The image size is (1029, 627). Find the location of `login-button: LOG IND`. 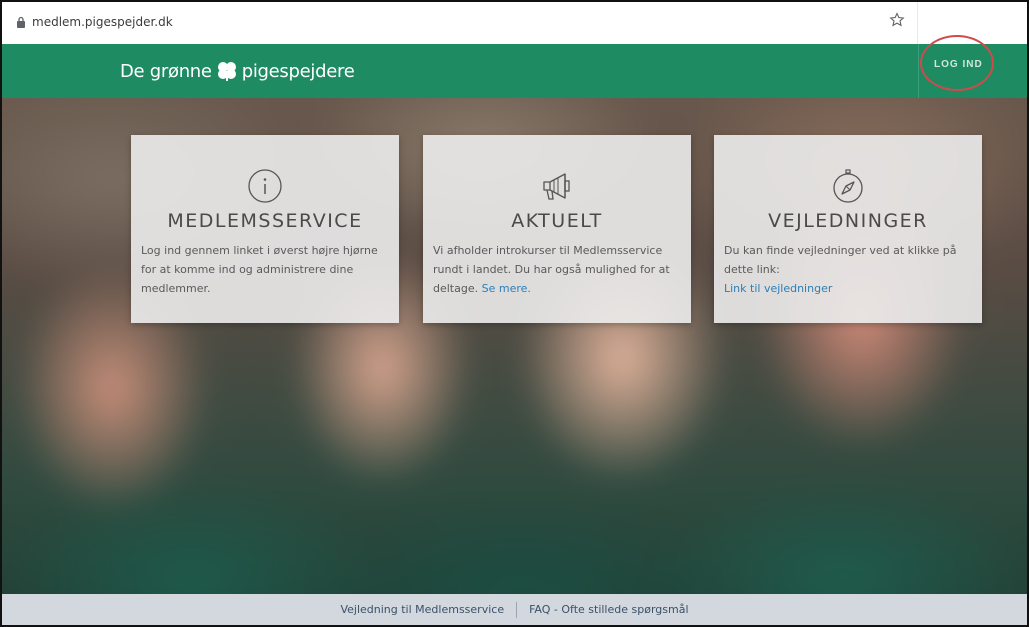

login-button: LOG IND is located at coordinates (958, 64).